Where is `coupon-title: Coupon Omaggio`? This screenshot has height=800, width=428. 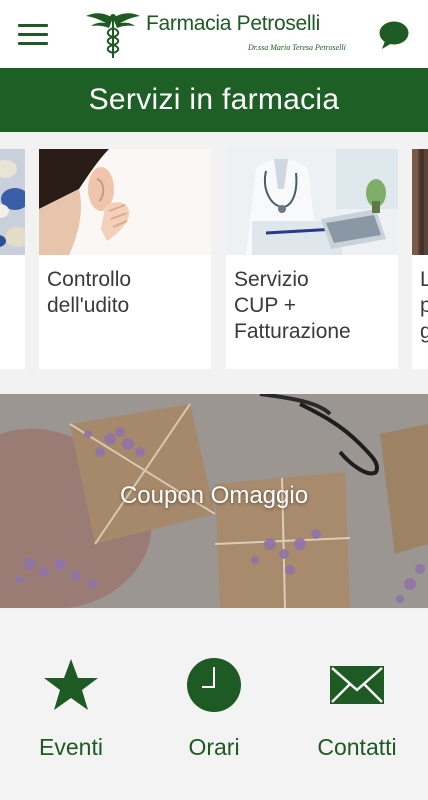 coupon-title: Coupon Omaggio is located at coordinates (214, 495).